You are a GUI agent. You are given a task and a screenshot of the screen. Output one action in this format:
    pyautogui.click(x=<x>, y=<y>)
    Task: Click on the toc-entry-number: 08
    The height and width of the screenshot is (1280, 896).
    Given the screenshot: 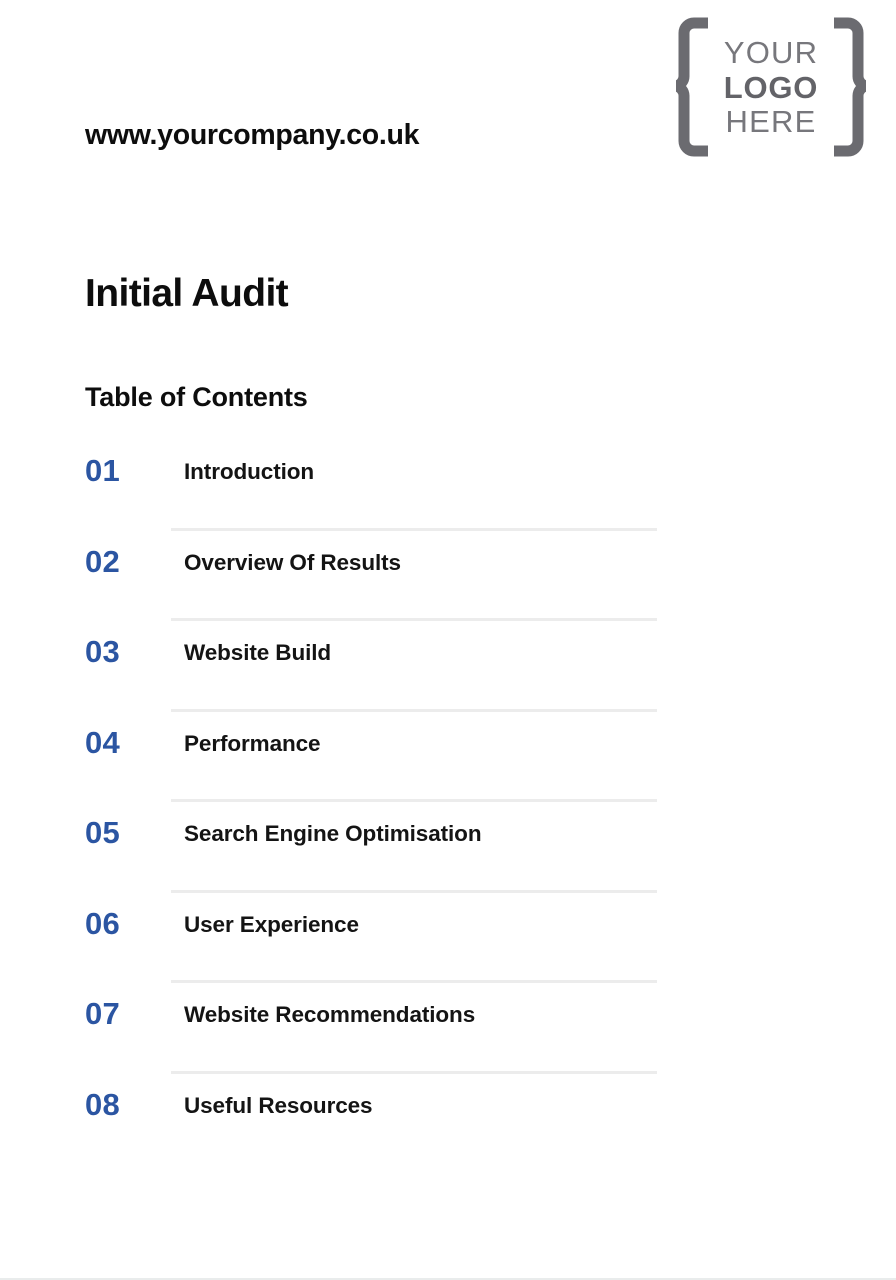 What is the action you would take?
    pyautogui.click(x=102, y=1104)
    